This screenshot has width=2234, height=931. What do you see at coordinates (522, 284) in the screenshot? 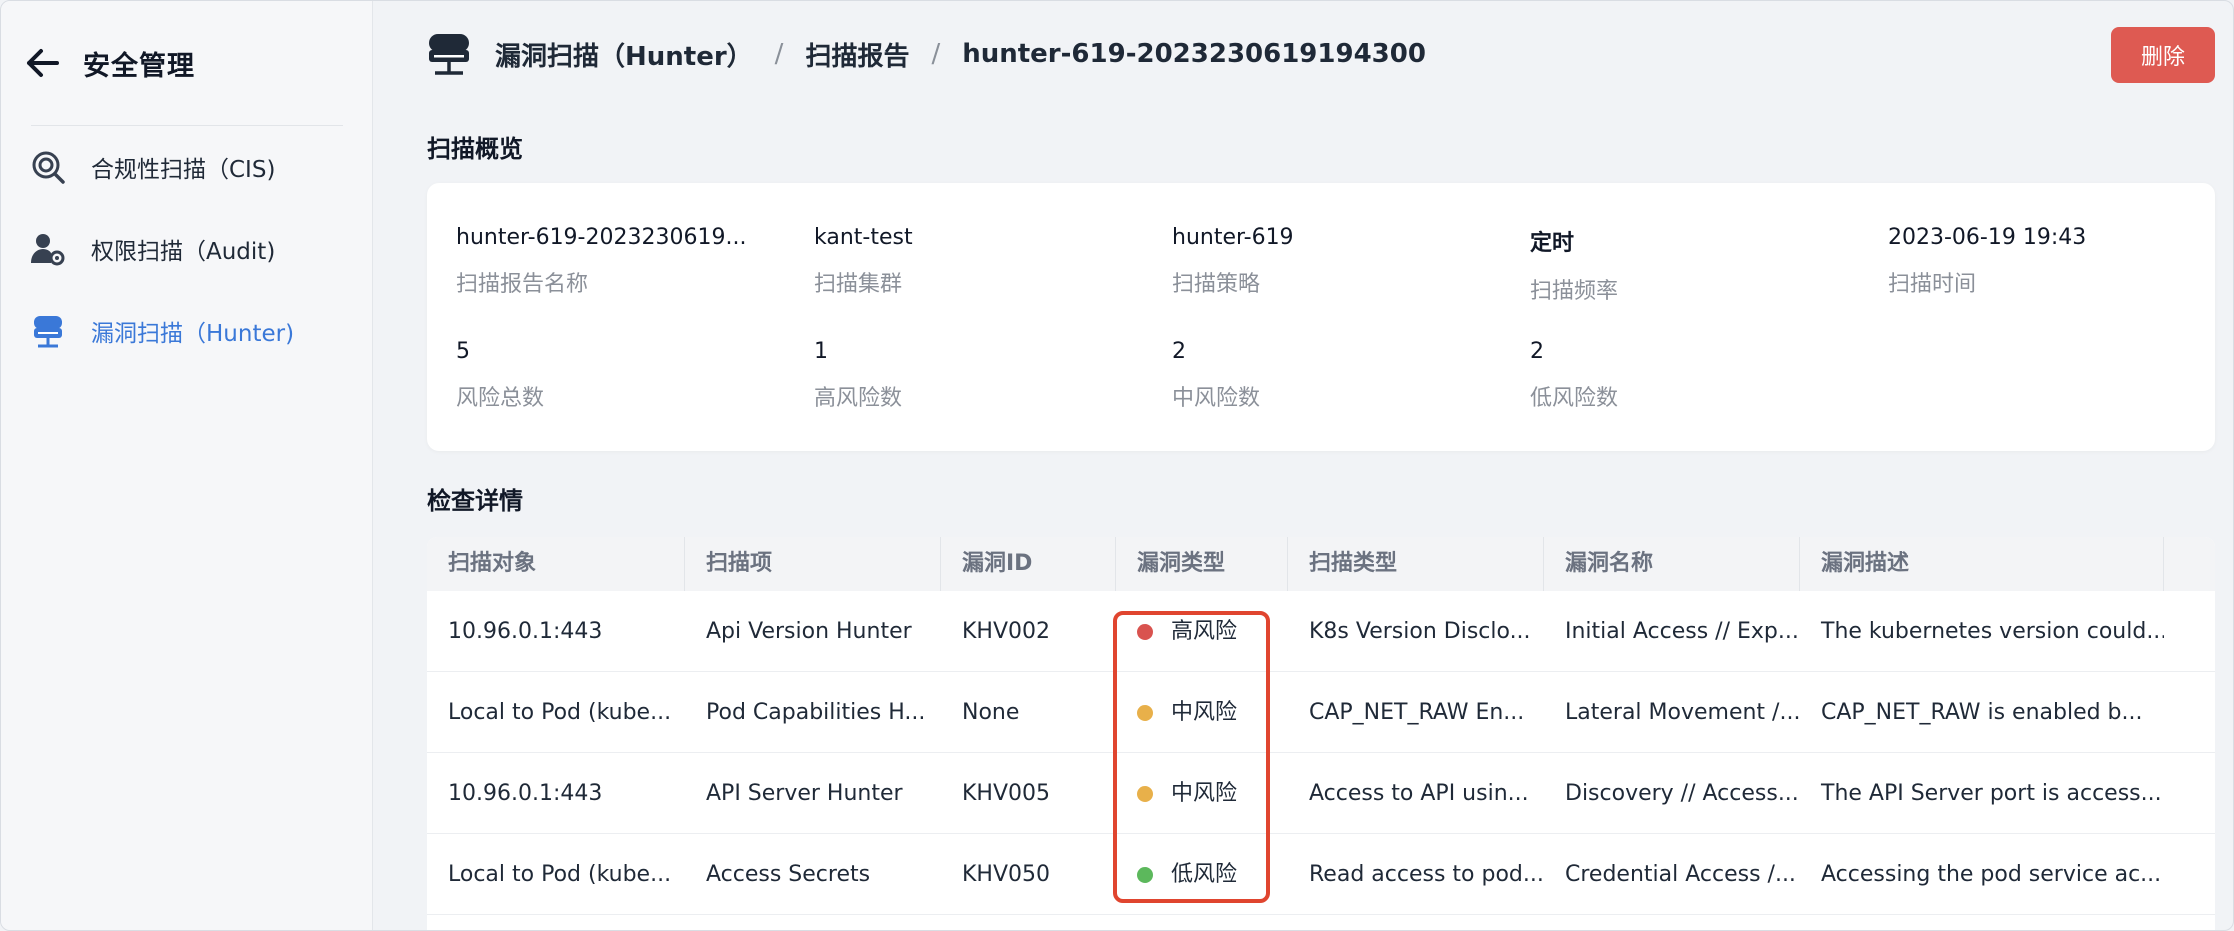
I see `overview-label: 扫描报告名称` at bounding box center [522, 284].